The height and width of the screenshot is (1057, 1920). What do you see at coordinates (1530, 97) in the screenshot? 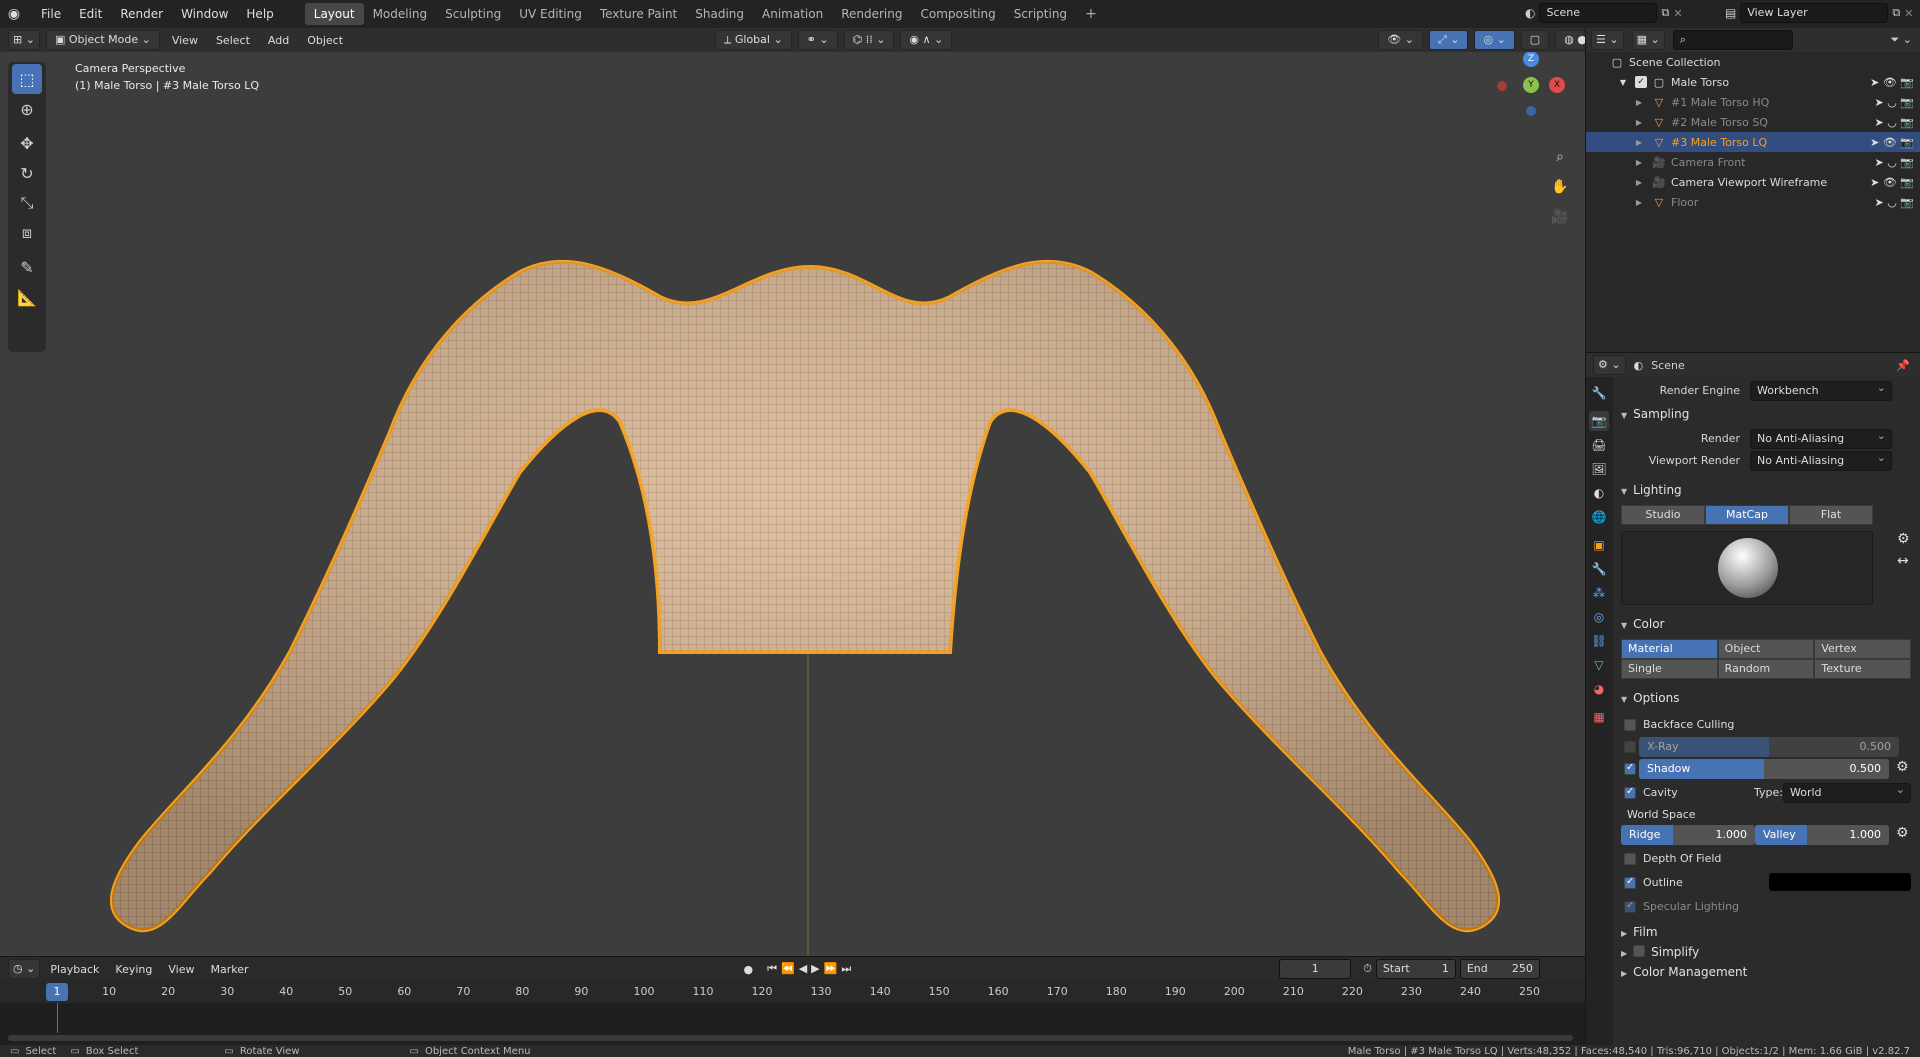
I see `navigation-gizmo: Z Y X` at bounding box center [1530, 97].